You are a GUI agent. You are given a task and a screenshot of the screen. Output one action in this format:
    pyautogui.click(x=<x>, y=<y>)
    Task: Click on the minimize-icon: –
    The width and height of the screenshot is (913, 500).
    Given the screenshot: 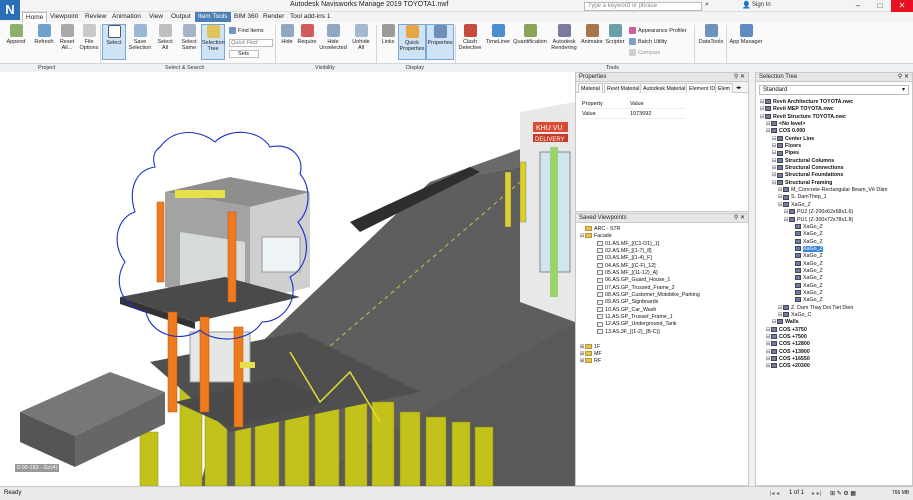 What is the action you would take?
    pyautogui.click(x=858, y=6)
    